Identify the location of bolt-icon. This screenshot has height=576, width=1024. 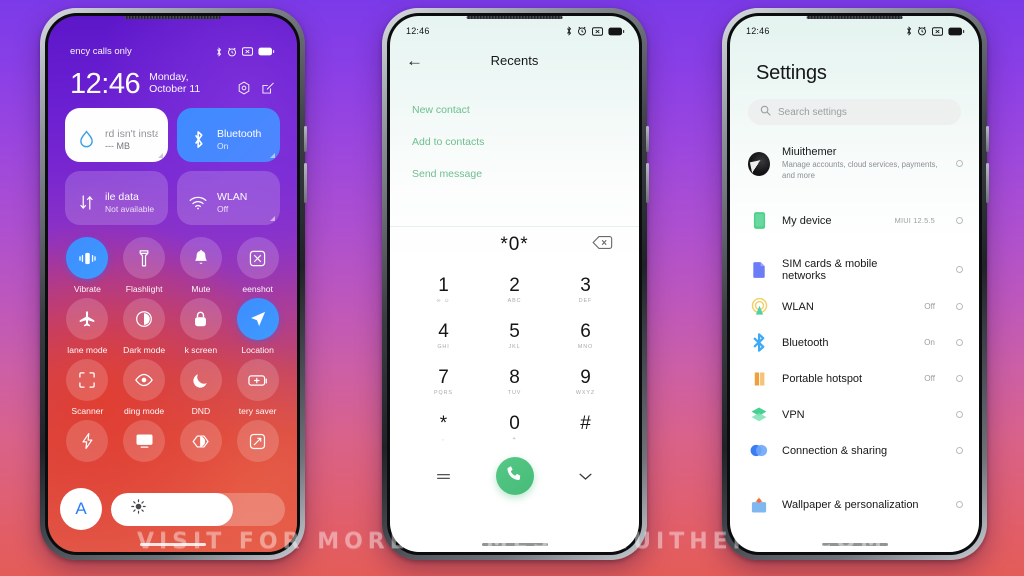
(87, 441).